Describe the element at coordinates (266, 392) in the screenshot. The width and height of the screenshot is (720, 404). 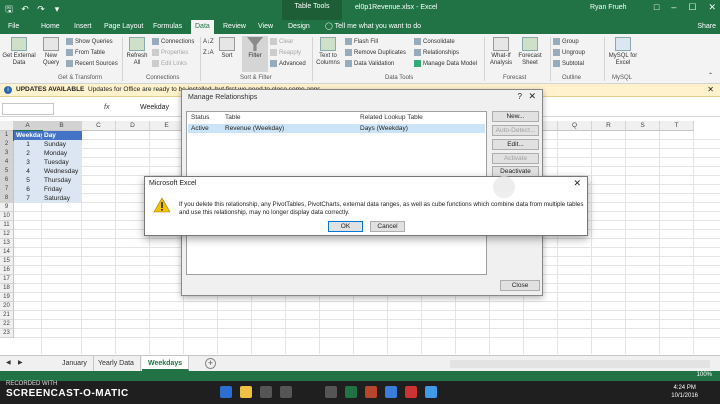
I see `store-icon` at that location.